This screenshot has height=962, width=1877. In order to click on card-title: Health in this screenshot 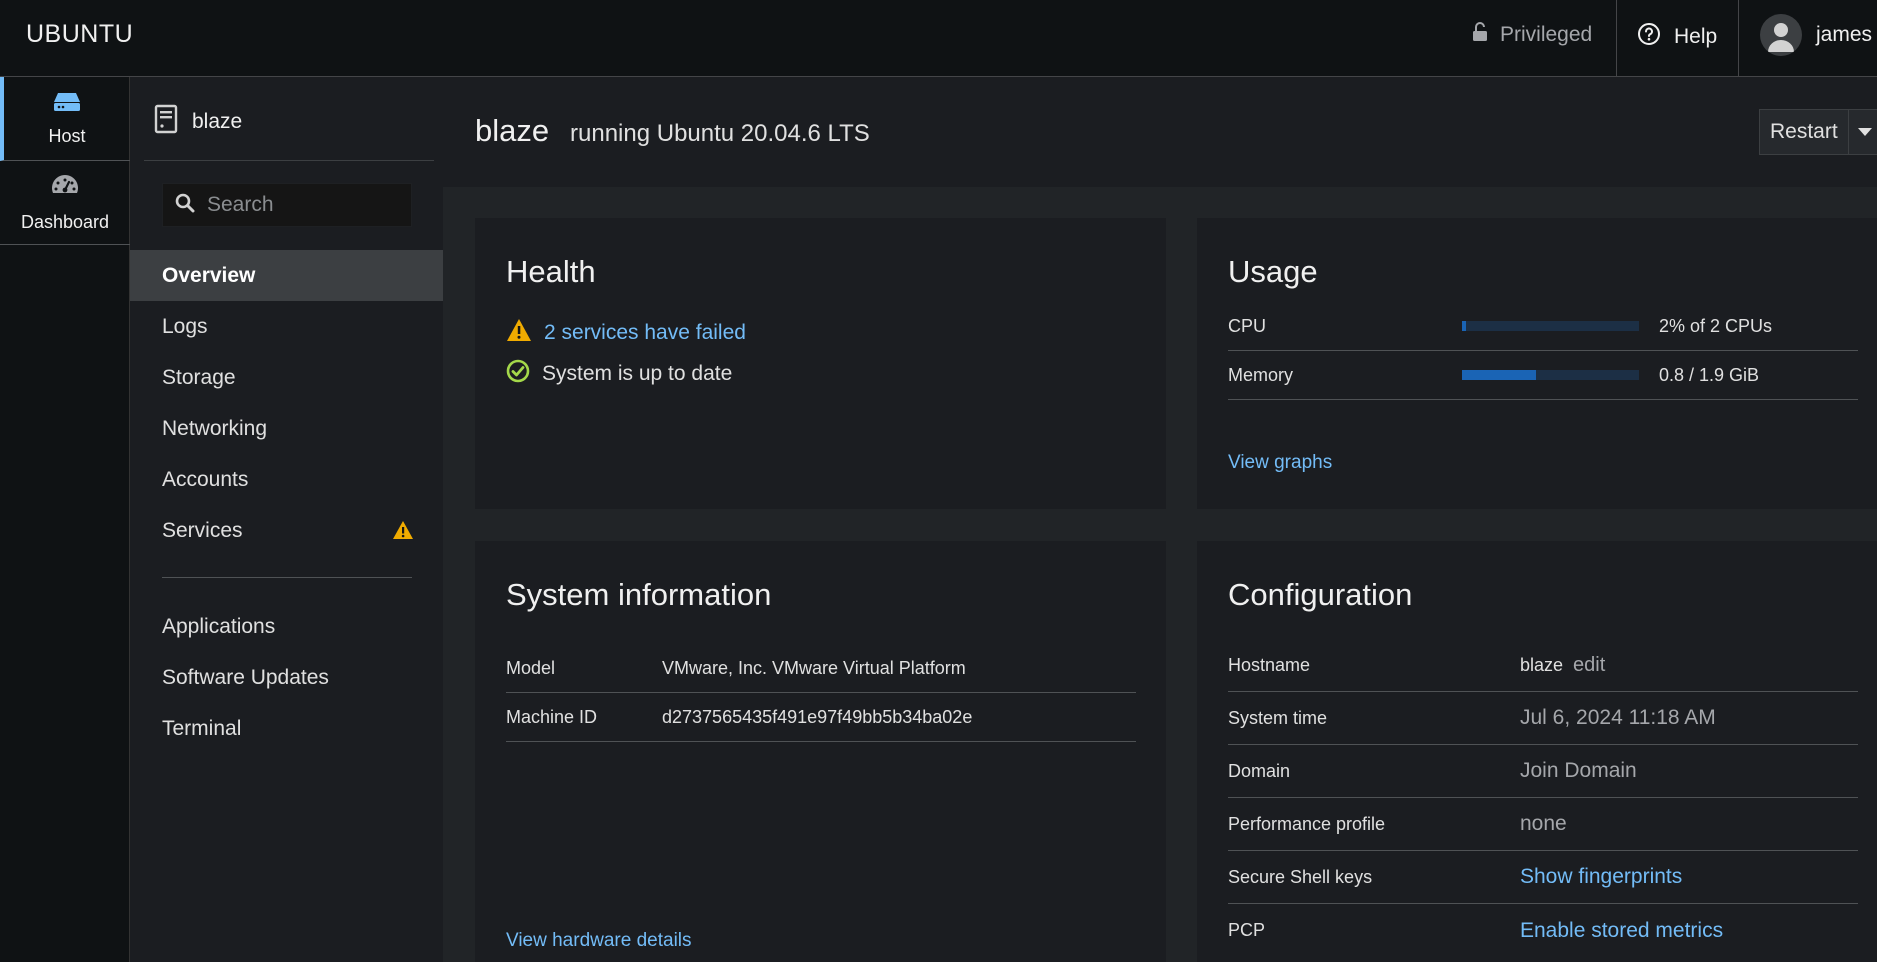, I will do `click(551, 271)`.